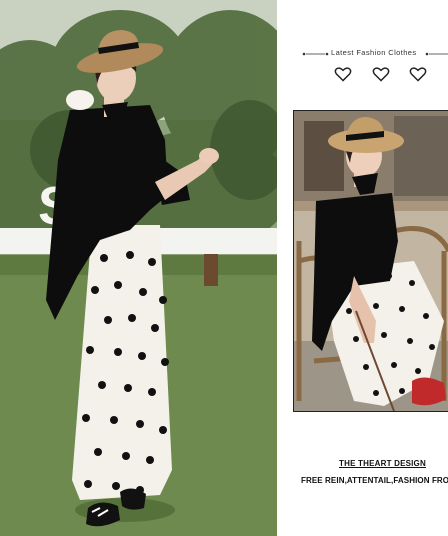 This screenshot has height=536, width=448. What do you see at coordinates (374, 480) in the screenshot?
I see `brand-subtitle: FREE REIN,ATTENTAIL,FASHION FRO` at bounding box center [374, 480].